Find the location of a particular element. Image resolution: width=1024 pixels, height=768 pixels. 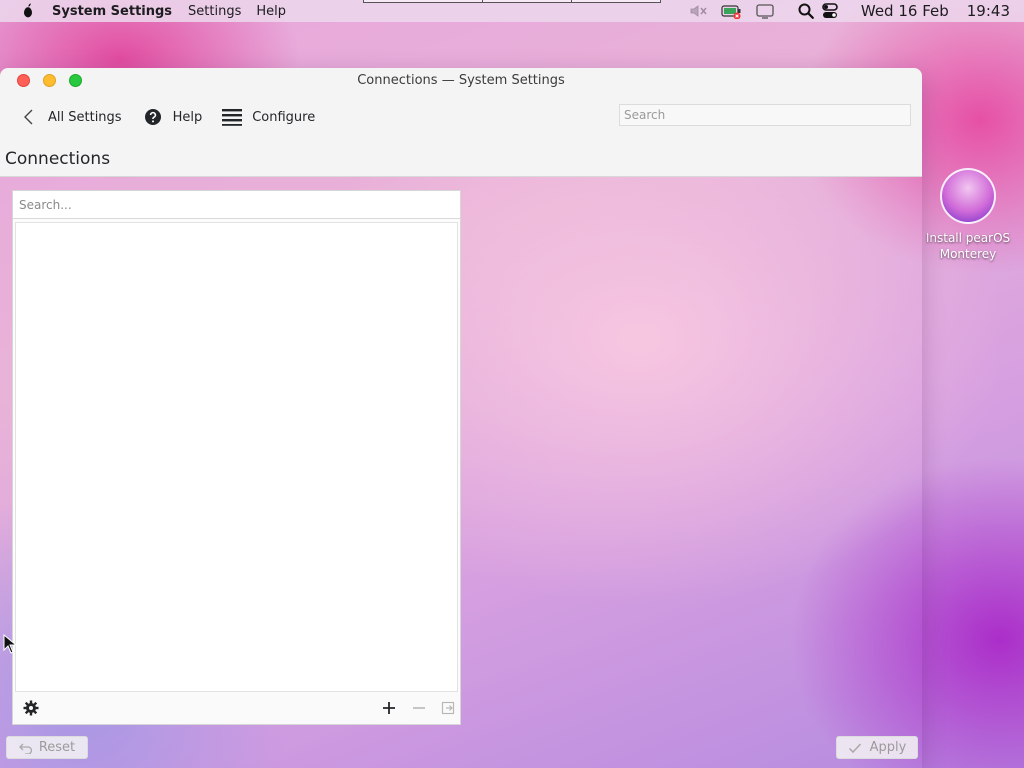

desktop-icon-install-pearos: Install pearOS Monterey is located at coordinates (968, 215).